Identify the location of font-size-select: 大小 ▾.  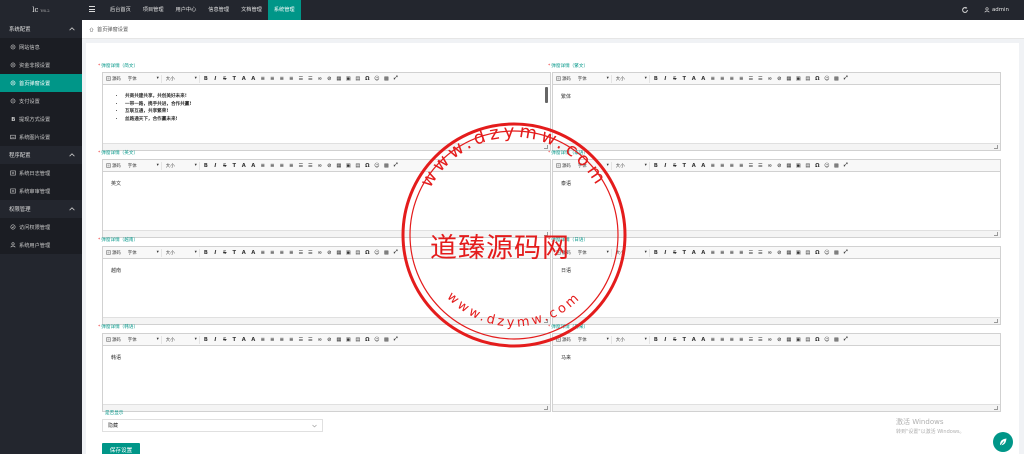
(182, 165).